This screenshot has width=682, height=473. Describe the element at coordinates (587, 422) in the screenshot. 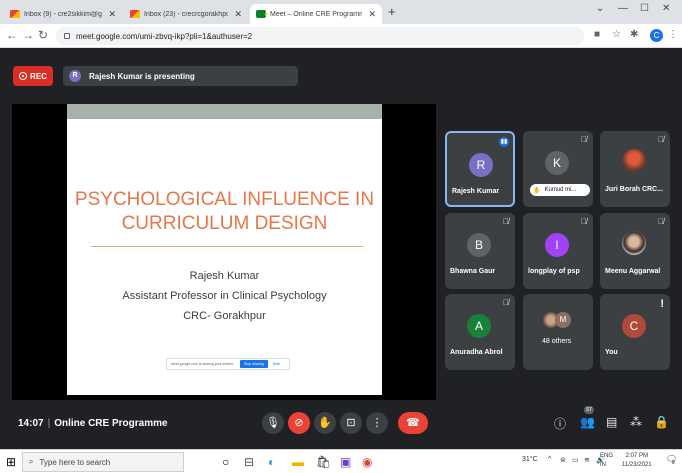

I see `people-icon: 👥` at that location.